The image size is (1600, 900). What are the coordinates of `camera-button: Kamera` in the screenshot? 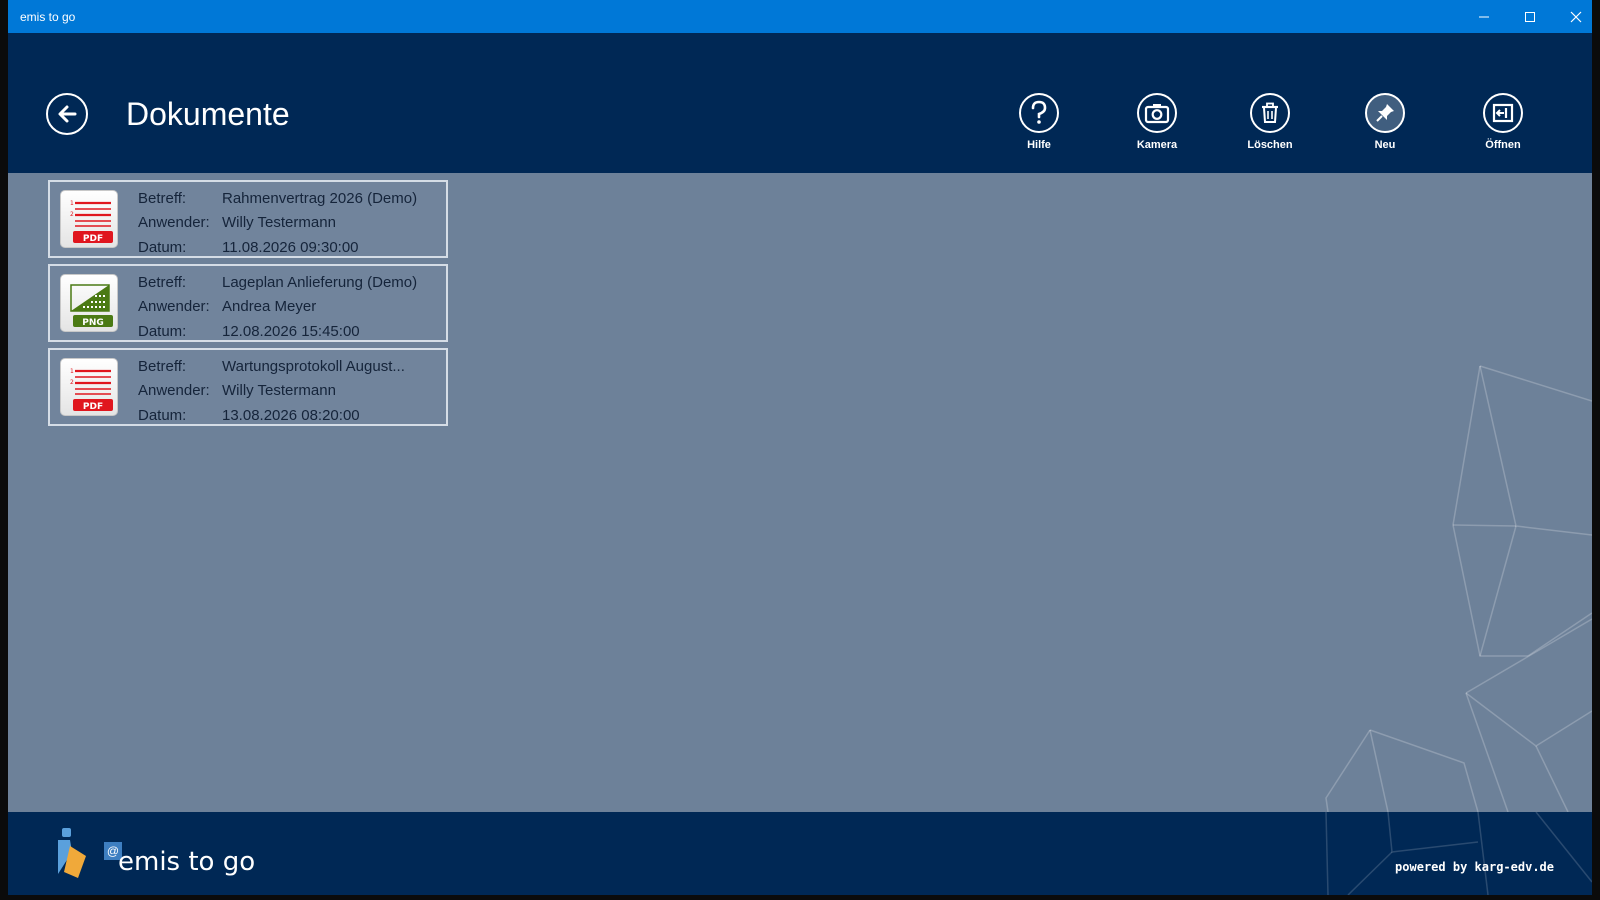 It's located at (1157, 122).